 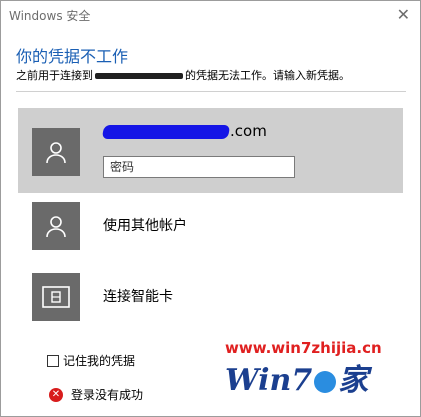 I want to click on watermark-logo-b: 家, so click(x=353, y=380).